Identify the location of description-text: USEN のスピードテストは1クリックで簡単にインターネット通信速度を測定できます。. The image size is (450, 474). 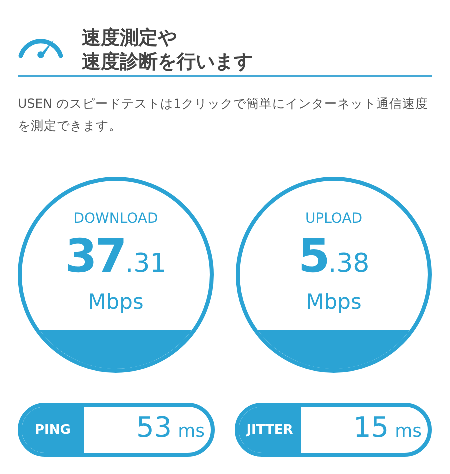
(224, 115).